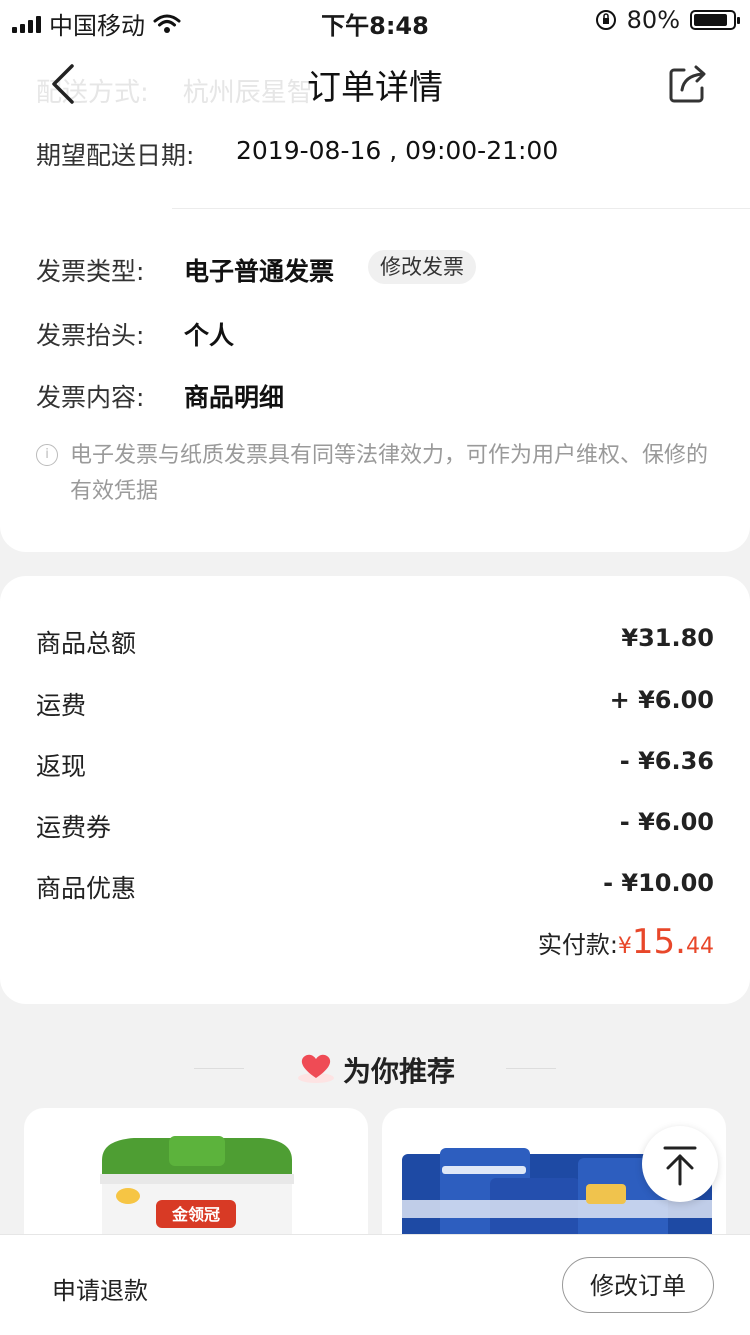 This screenshot has width=750, height=1335. Describe the element at coordinates (667, 638) in the screenshot. I see `price-row-value: ¥31.80` at that location.